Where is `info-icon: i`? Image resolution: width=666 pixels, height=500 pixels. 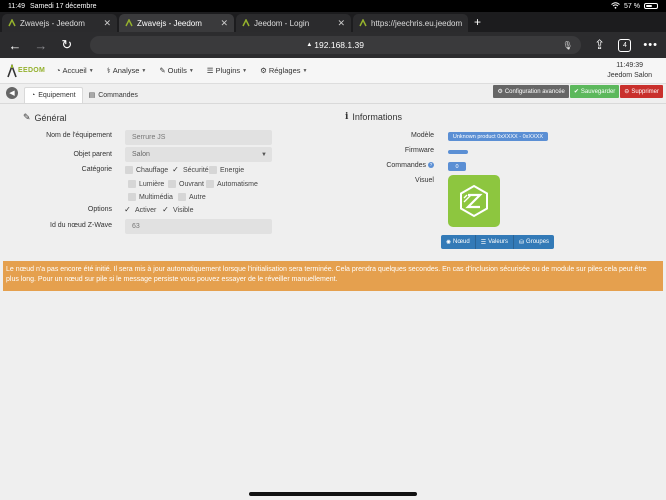
info-icon: i is located at coordinates (347, 117).